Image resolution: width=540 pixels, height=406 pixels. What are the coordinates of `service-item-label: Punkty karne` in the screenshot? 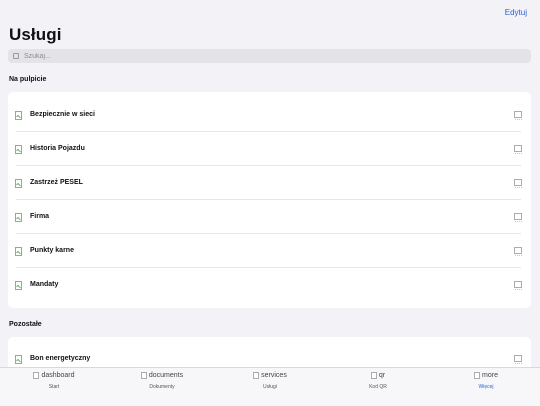 It's located at (52, 250).